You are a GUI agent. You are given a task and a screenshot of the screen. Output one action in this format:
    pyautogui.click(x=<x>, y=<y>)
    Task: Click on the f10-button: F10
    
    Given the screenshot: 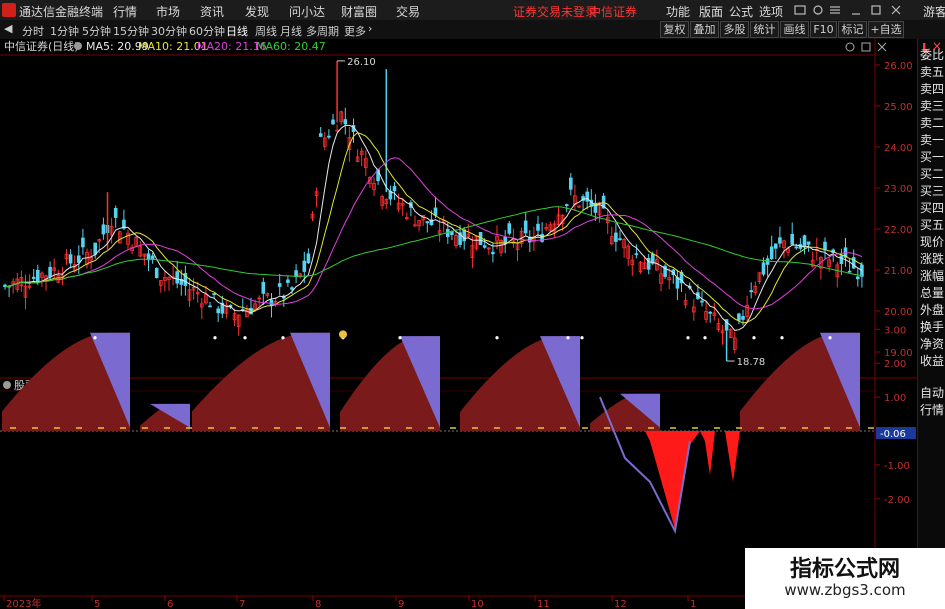 What is the action you would take?
    pyautogui.click(x=823, y=29)
    